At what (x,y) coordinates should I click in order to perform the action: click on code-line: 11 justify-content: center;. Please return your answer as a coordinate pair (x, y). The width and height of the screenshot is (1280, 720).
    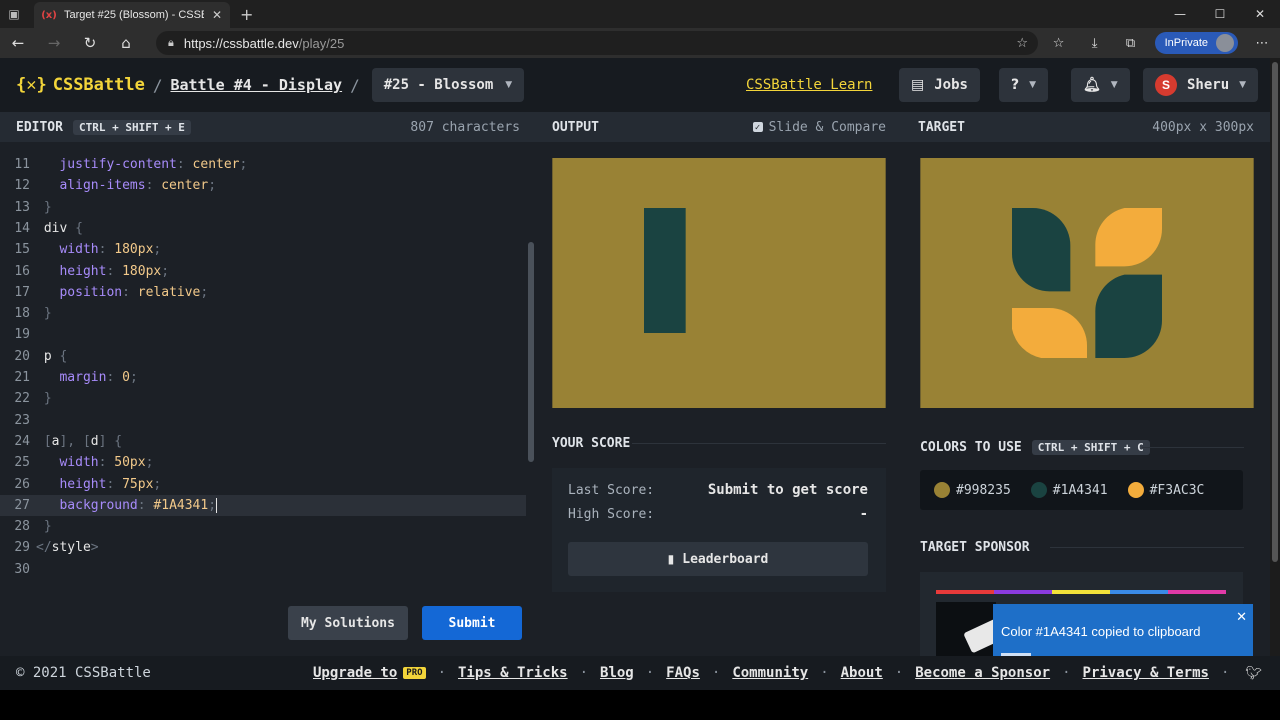
    Looking at the image, I should click on (263, 164).